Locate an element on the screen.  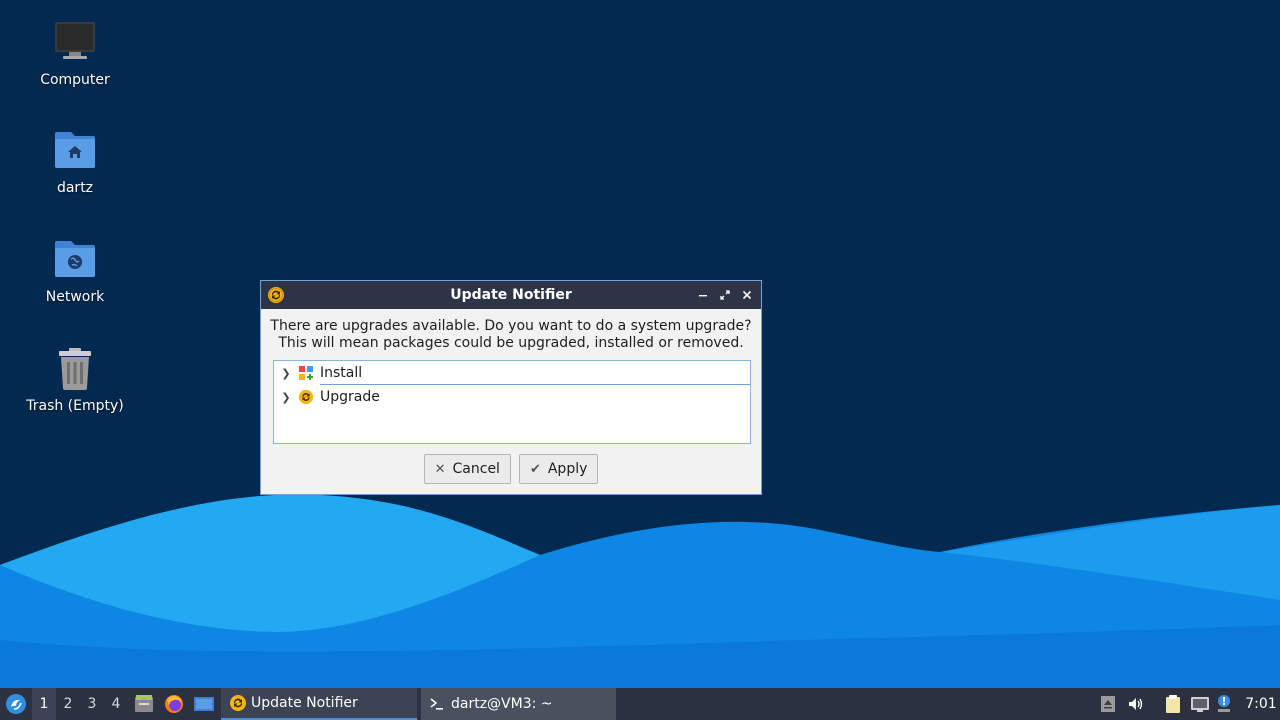
desktop-icon-trash: Trash (Empty) is located at coordinates (75, 380).